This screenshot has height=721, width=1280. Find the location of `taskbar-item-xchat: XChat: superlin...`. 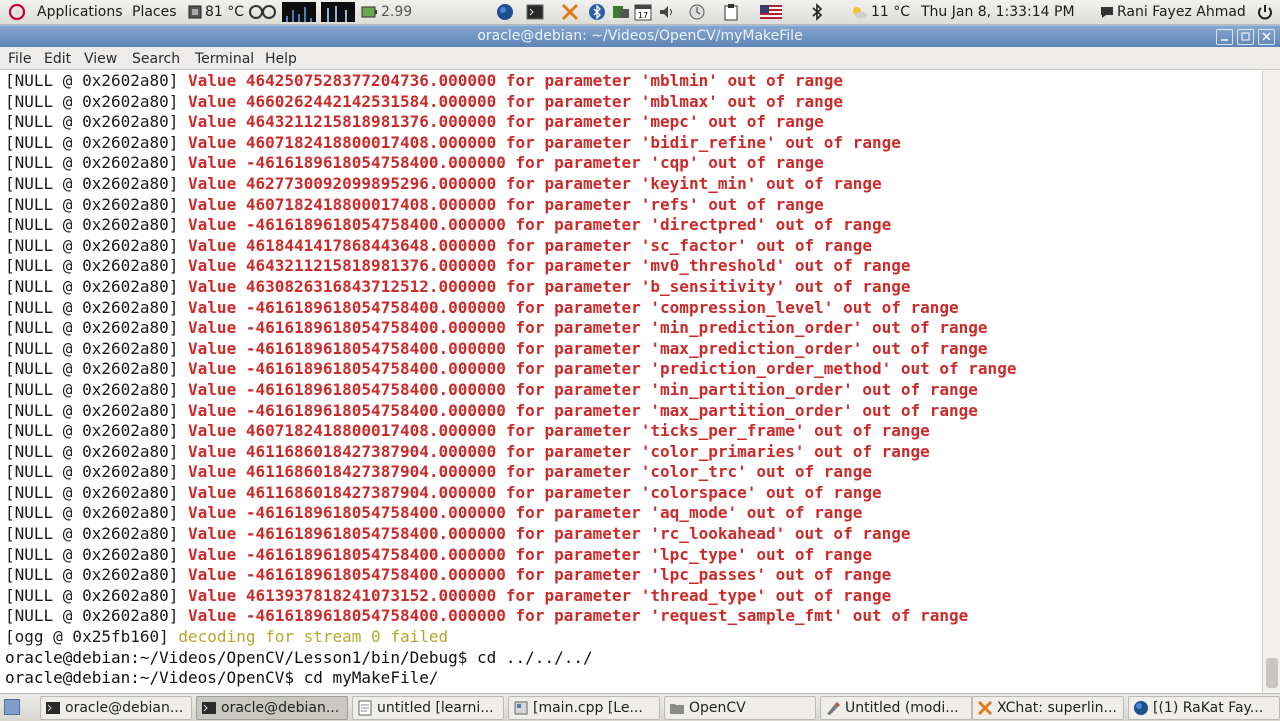

taskbar-item-xchat: XChat: superlin... is located at coordinates (1048, 708).